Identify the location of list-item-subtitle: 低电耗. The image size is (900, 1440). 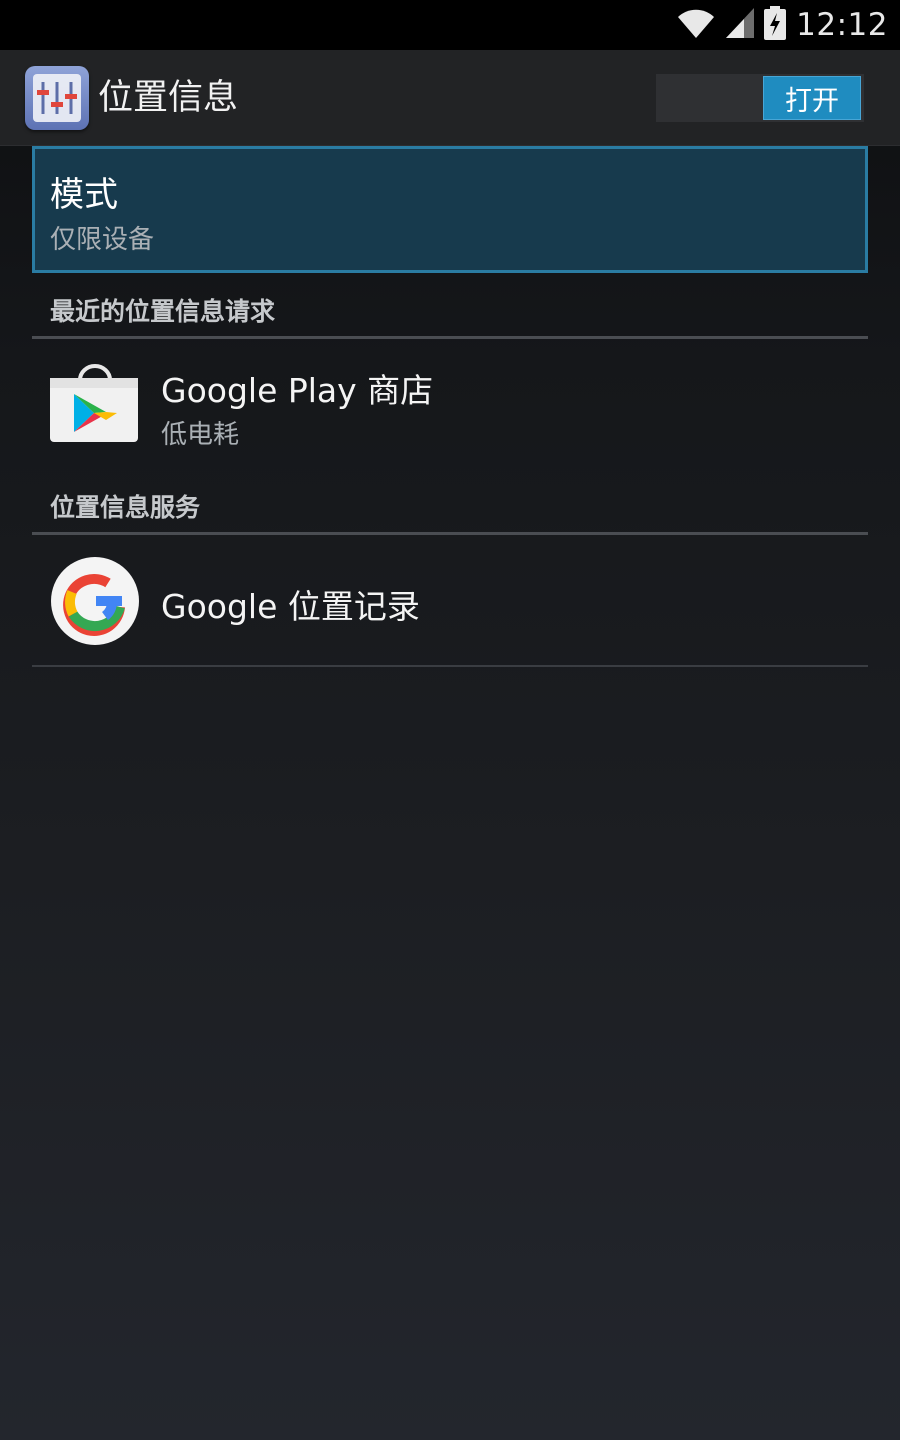
(200, 435).